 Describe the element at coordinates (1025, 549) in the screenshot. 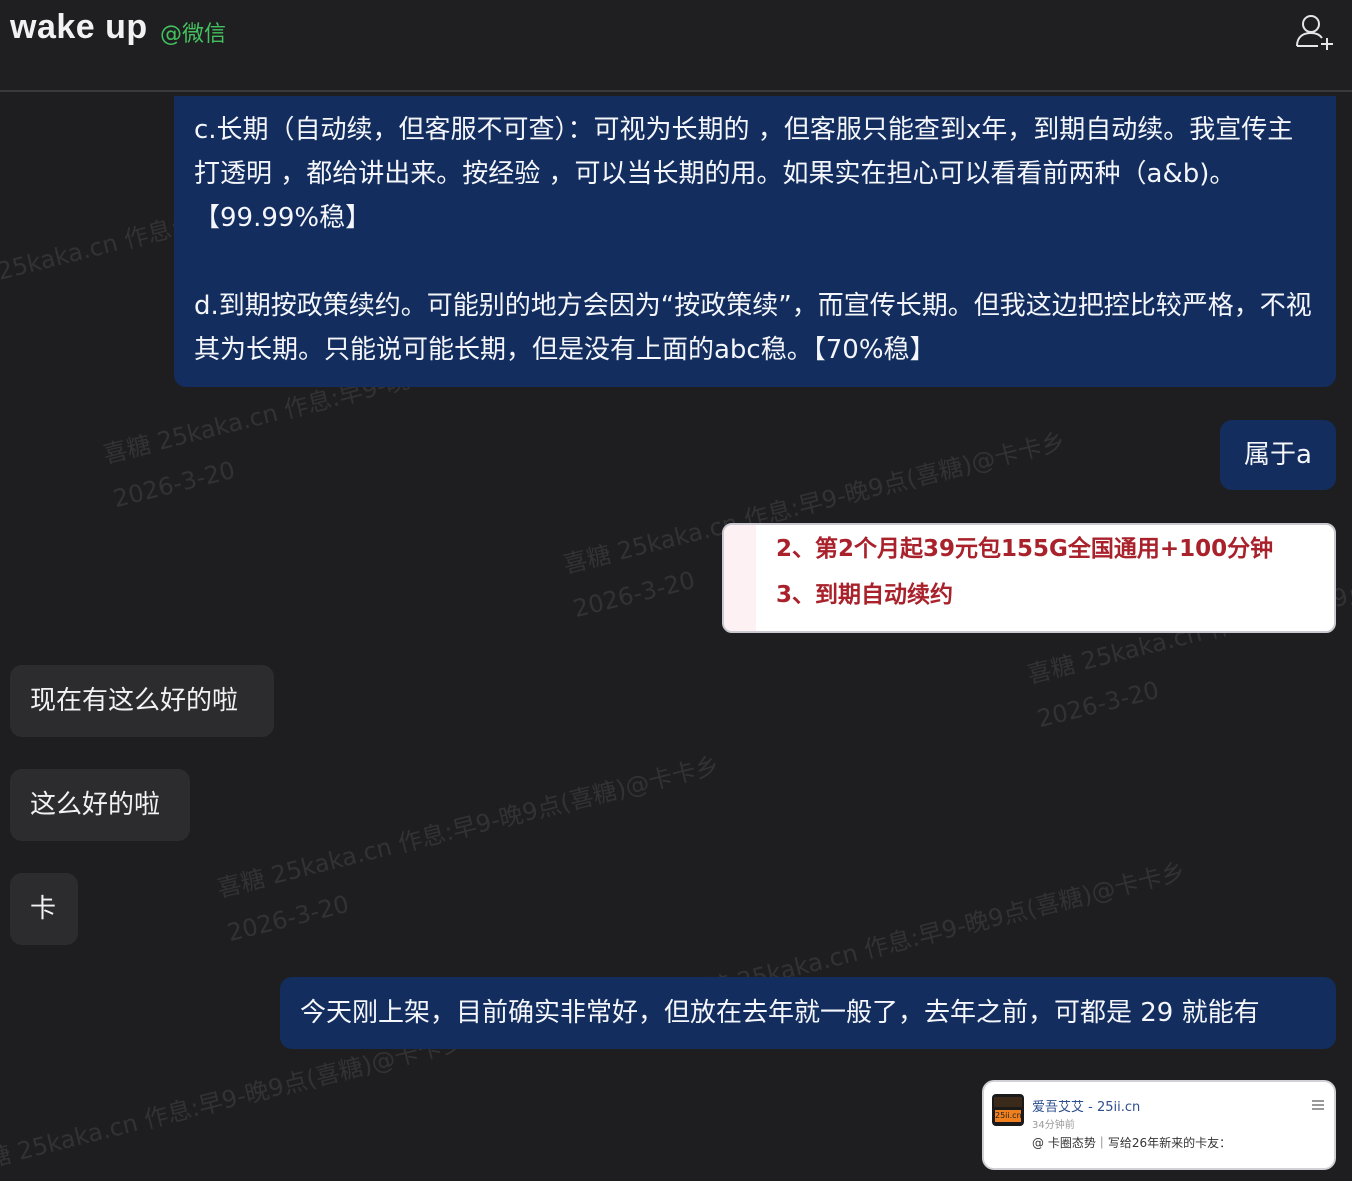

I see `image-text-line: 2、第2个月起39元包155G全国通用+100分钟` at that location.